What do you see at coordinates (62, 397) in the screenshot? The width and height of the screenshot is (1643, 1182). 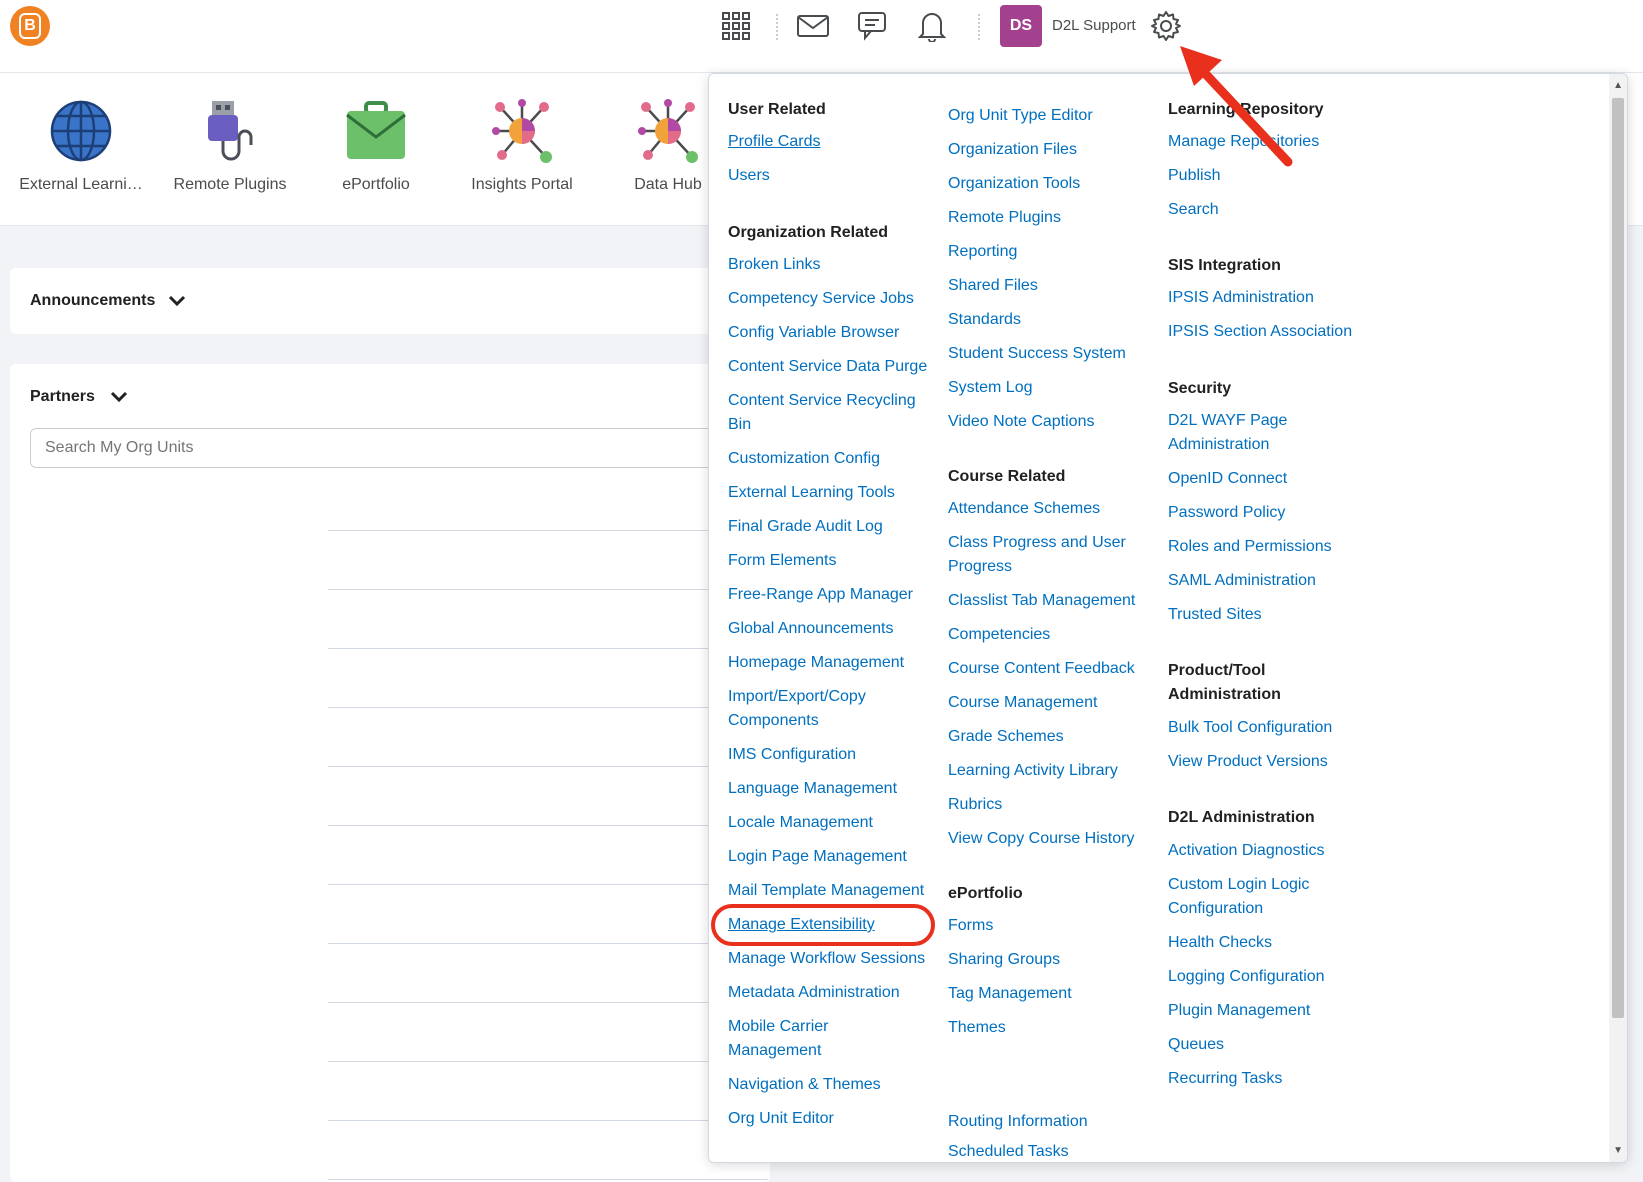 I see `partners-title: Partners` at bounding box center [62, 397].